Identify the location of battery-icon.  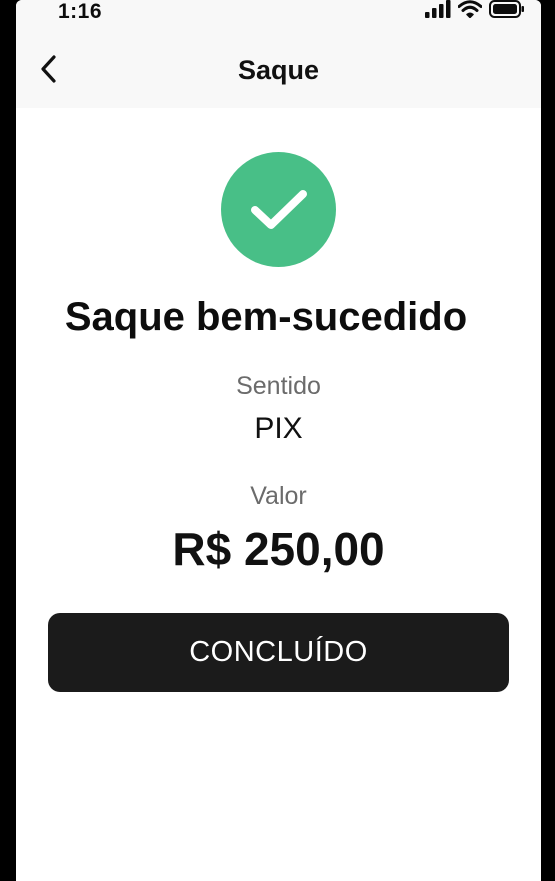
(507, 11).